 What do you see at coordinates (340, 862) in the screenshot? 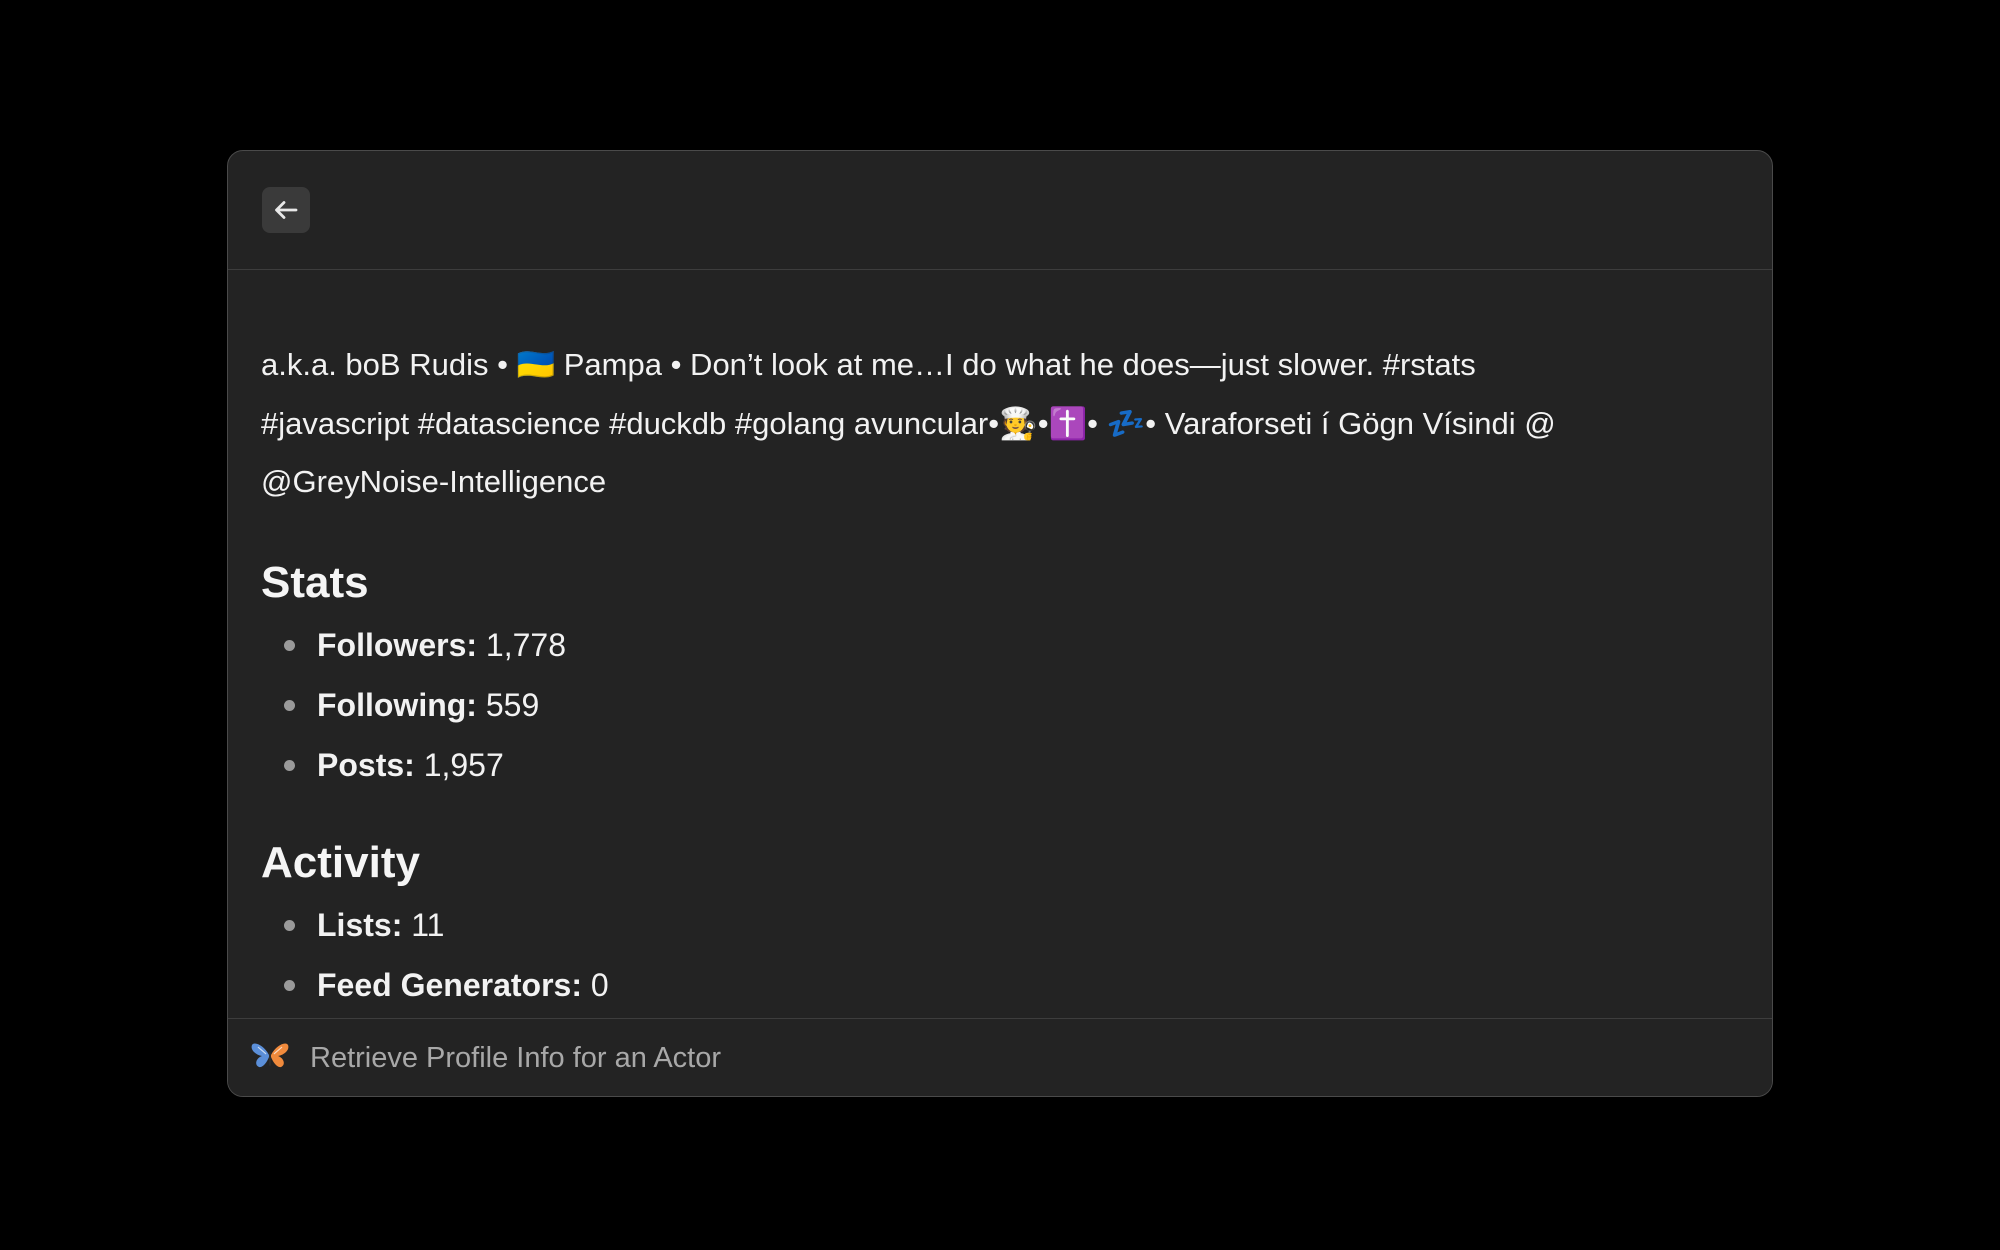
I see `activity-heading: Activity` at bounding box center [340, 862].